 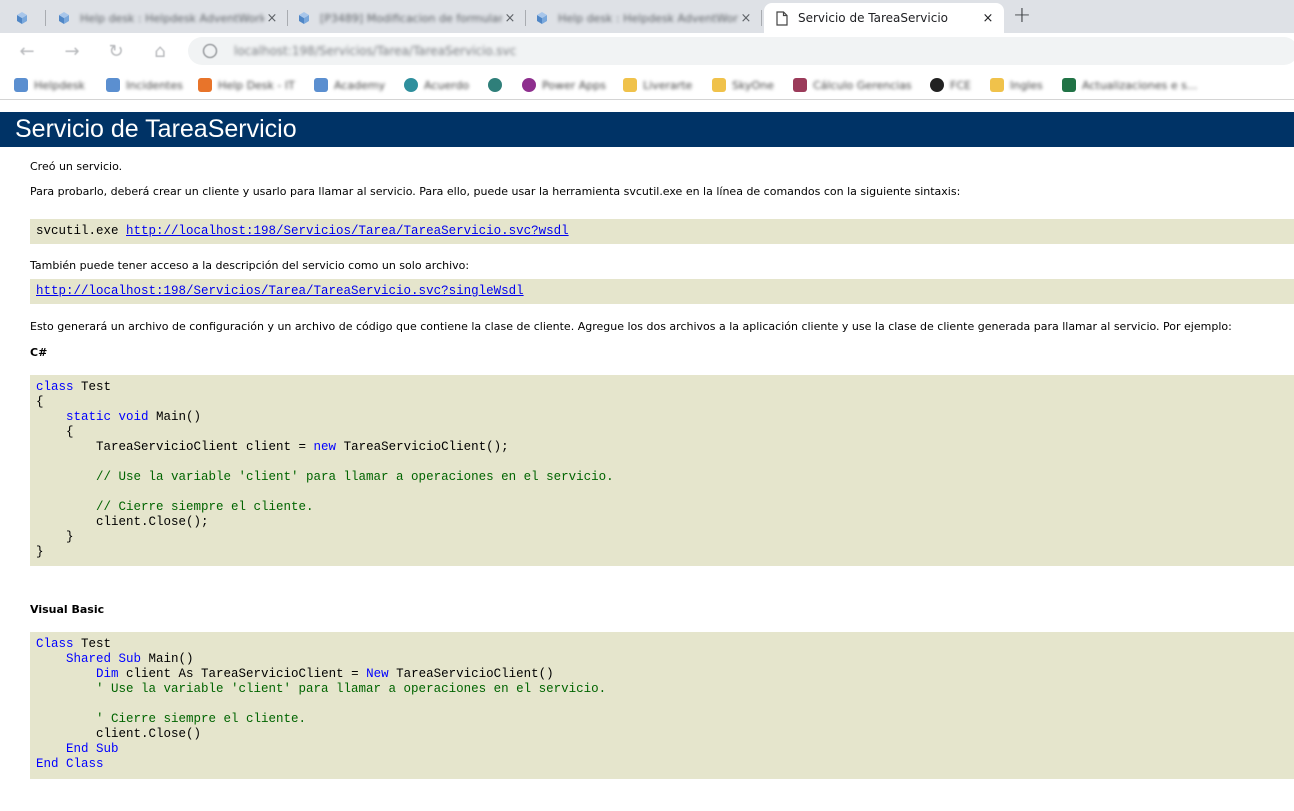 I want to click on code-text: Main(), so click(x=167, y=659).